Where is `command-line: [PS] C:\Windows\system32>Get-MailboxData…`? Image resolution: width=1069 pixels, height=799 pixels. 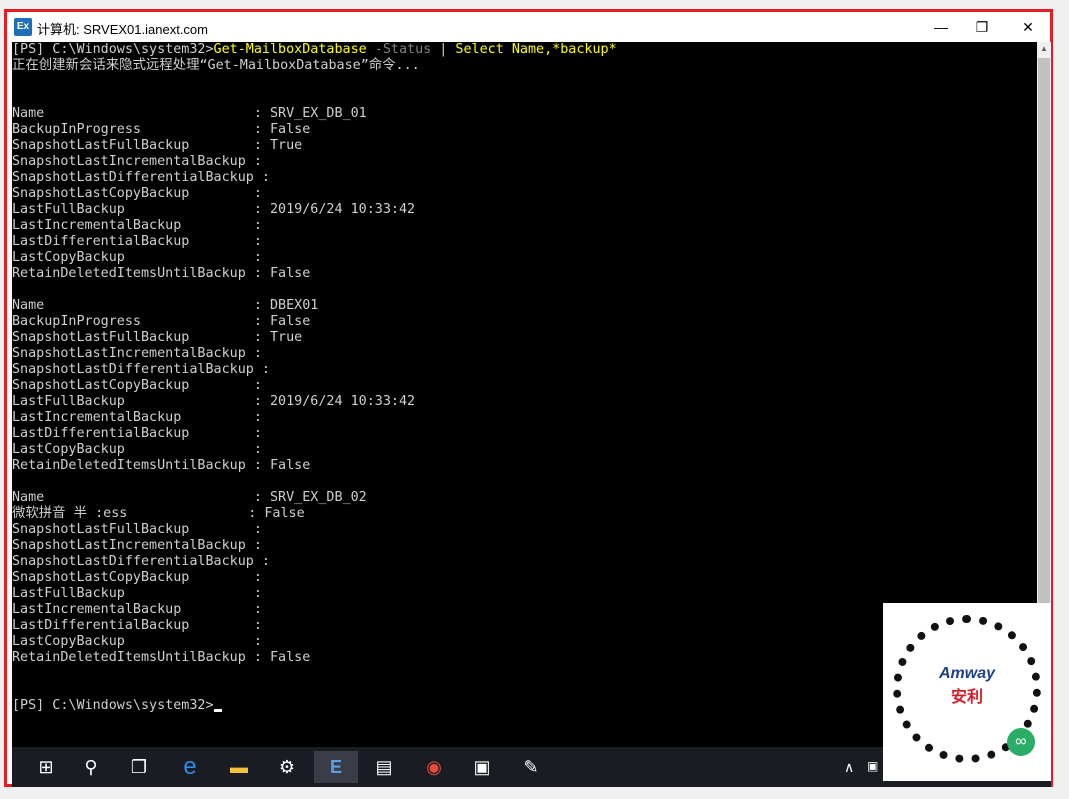
command-line: [PS] C:\Windows\system32>Get-MailboxData… is located at coordinates (524, 50).